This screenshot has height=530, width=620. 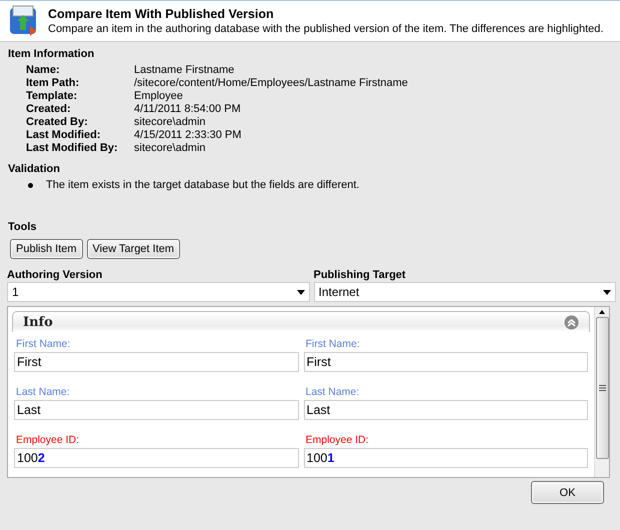 I want to click on validation-message: The item exists in the target database but the fields are different., so click(x=203, y=185).